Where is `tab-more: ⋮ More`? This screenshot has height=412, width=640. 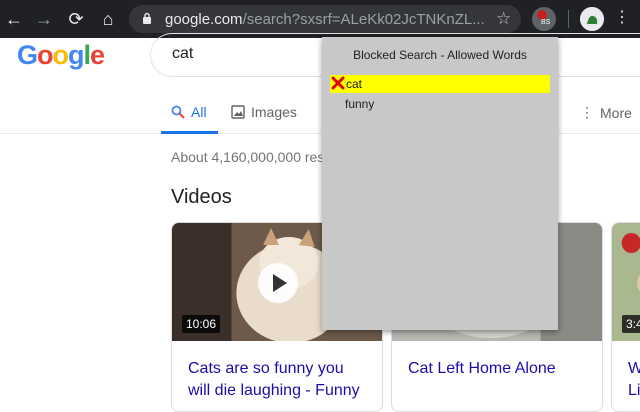 tab-more: ⋮ More is located at coordinates (606, 112).